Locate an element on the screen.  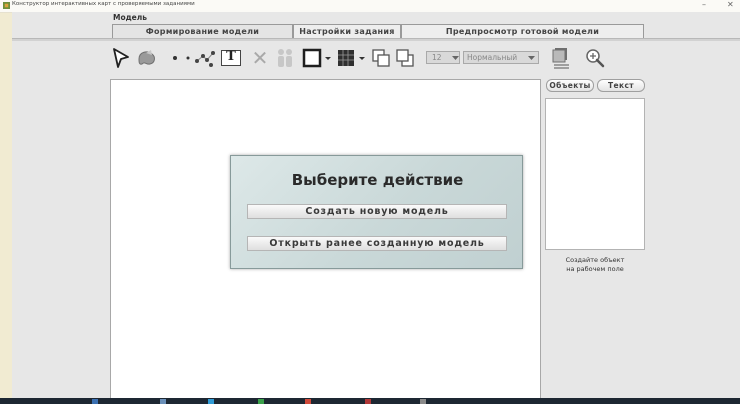
create-new-model-button: Создать новую модель is located at coordinates (377, 211).